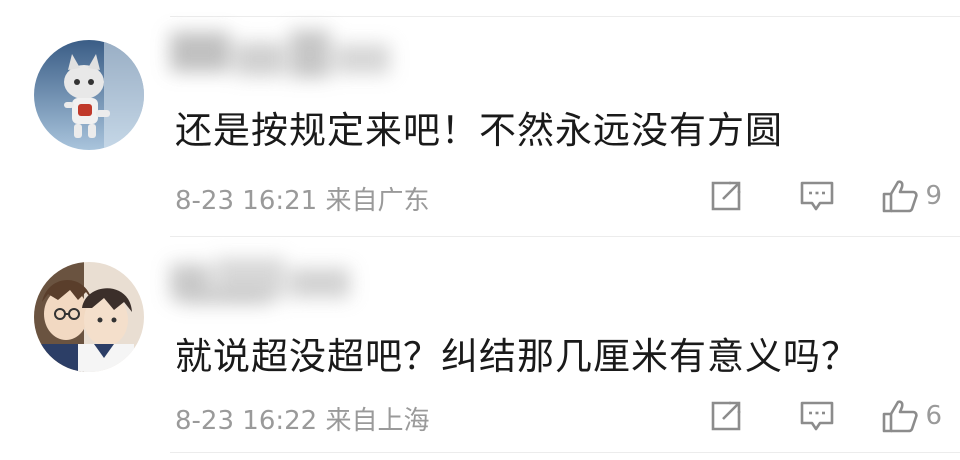 This screenshot has height=460, width=960. Describe the element at coordinates (933, 416) in the screenshot. I see `like-count: 6` at that location.